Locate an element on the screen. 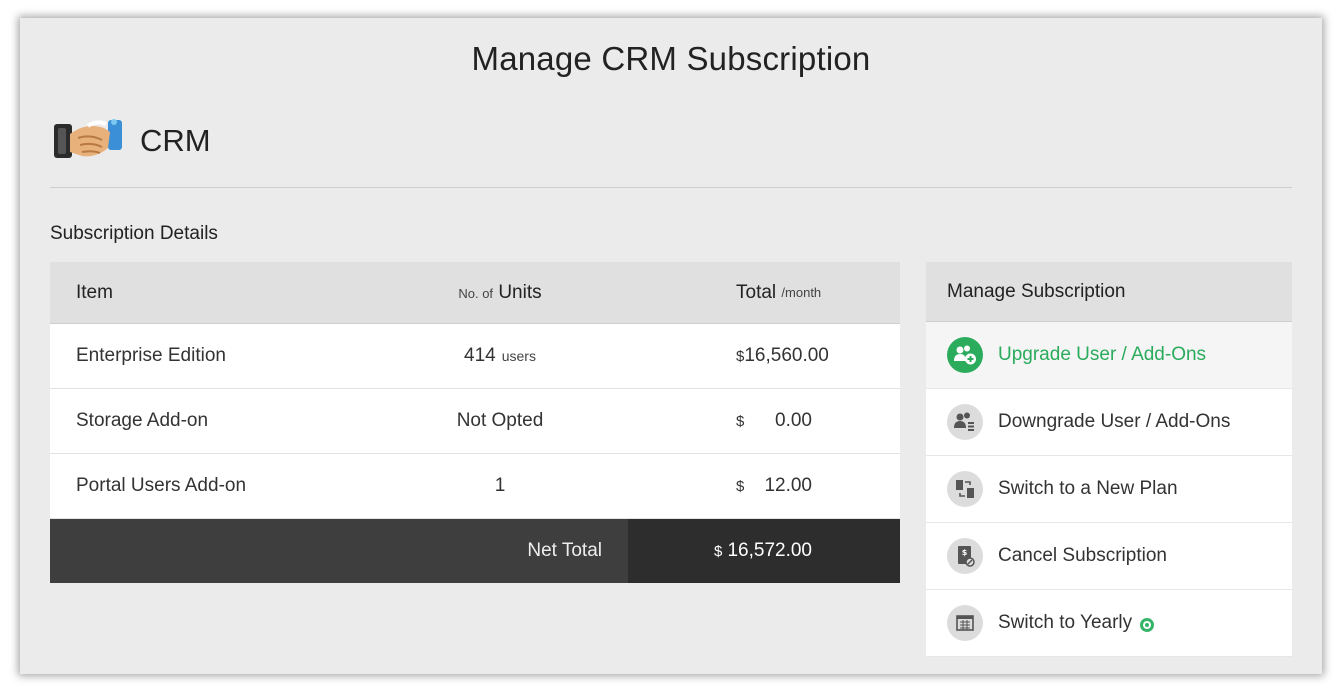 The width and height of the screenshot is (1338, 700). row-total: $ 12.00 is located at coordinates (775, 486).